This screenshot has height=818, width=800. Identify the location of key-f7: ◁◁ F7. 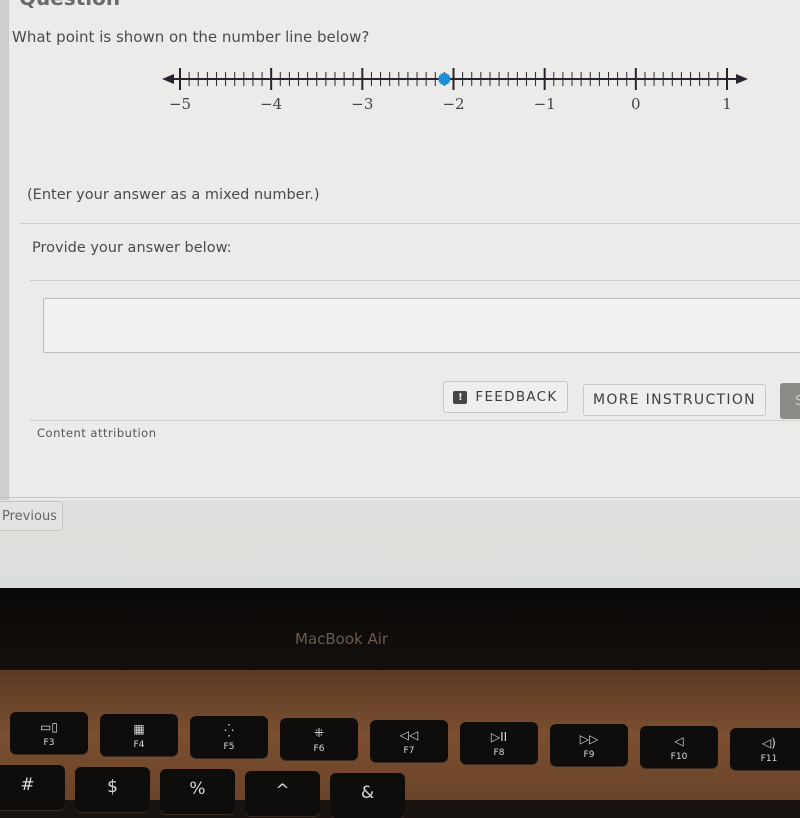
(409, 741).